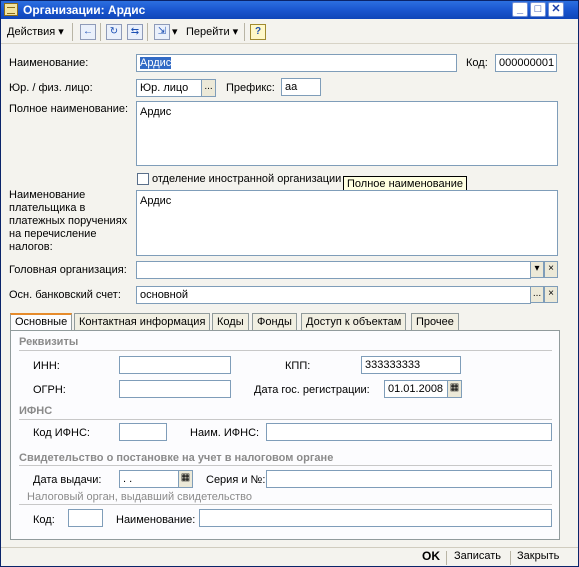 The image size is (579, 567). Describe the element at coordinates (526, 63) in the screenshot. I see `code-field: 000000001` at that location.